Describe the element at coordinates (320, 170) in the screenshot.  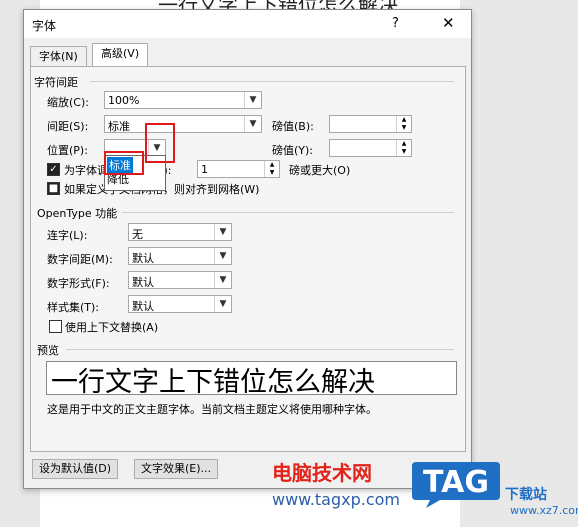
I see `kerning-suffix: 磅或更大(O)` at that location.